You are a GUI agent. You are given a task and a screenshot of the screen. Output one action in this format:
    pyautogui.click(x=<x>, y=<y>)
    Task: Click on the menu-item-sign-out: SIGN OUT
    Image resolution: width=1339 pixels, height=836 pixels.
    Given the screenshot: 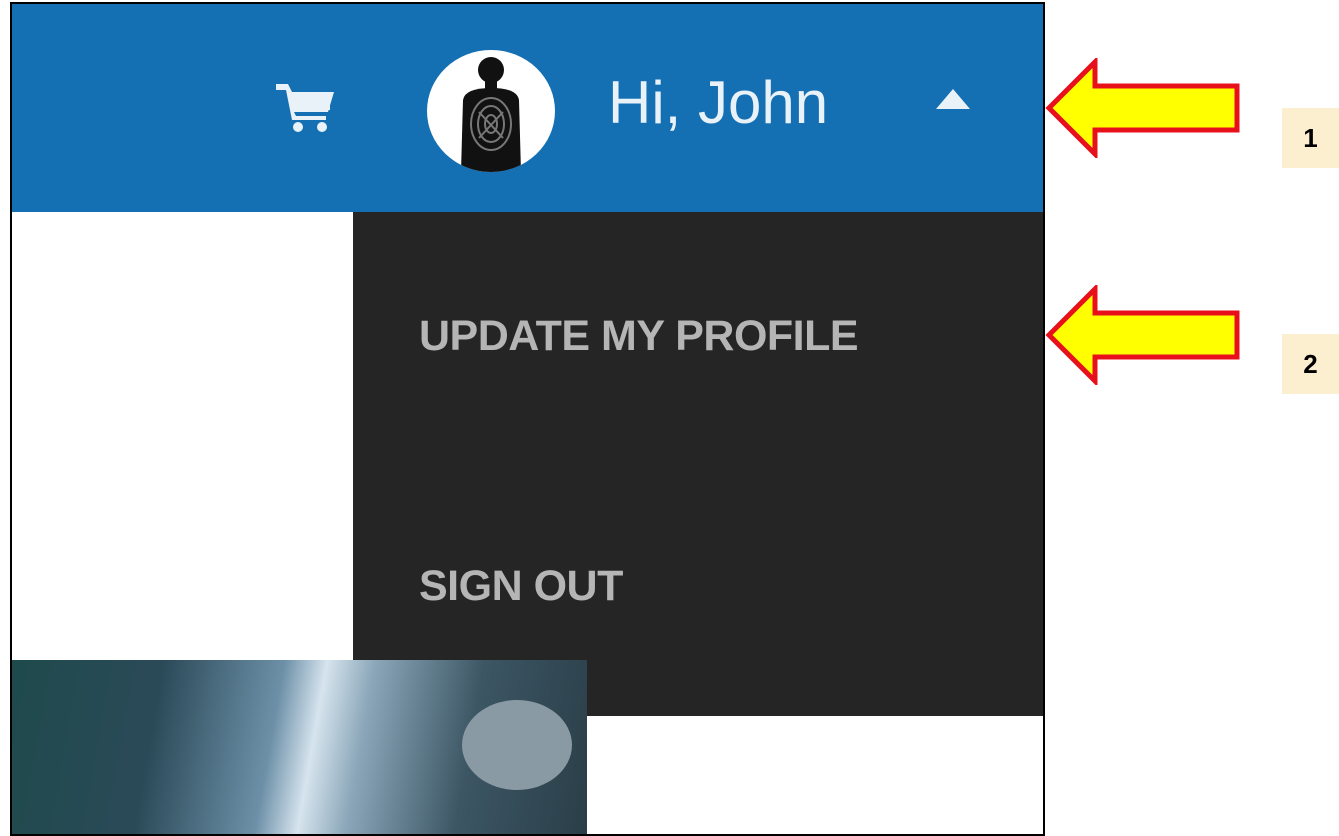 What is the action you would take?
    pyautogui.click(x=521, y=586)
    